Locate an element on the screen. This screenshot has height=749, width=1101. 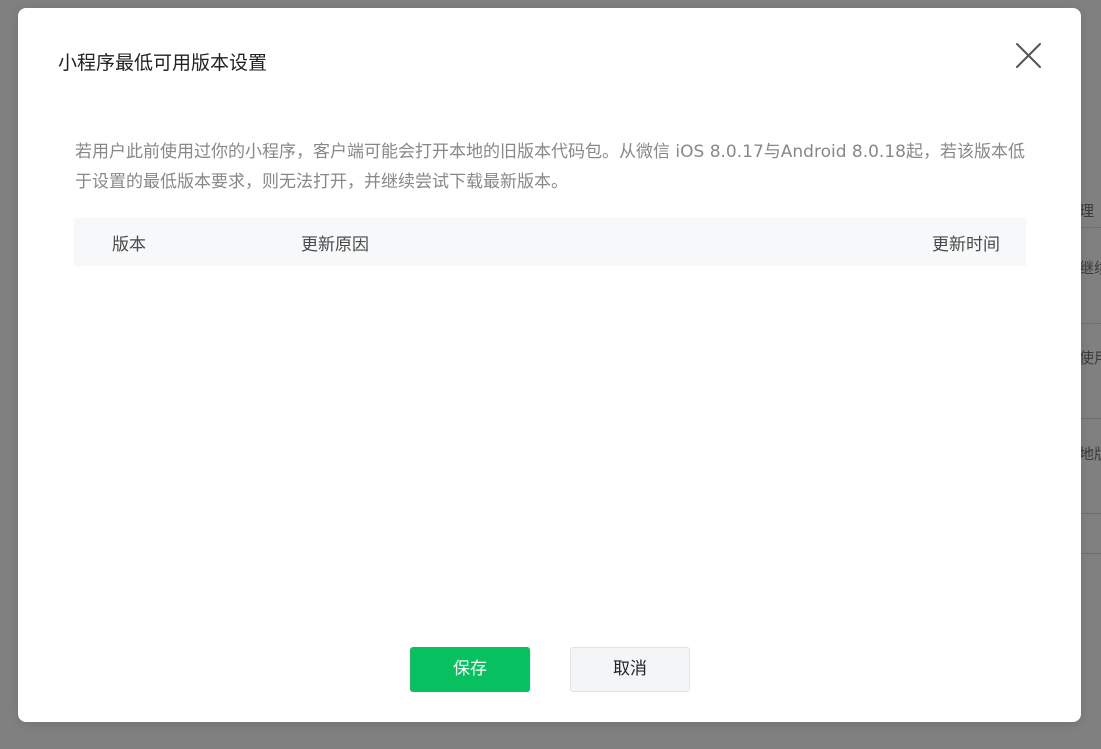
close-button is located at coordinates (1029, 56).